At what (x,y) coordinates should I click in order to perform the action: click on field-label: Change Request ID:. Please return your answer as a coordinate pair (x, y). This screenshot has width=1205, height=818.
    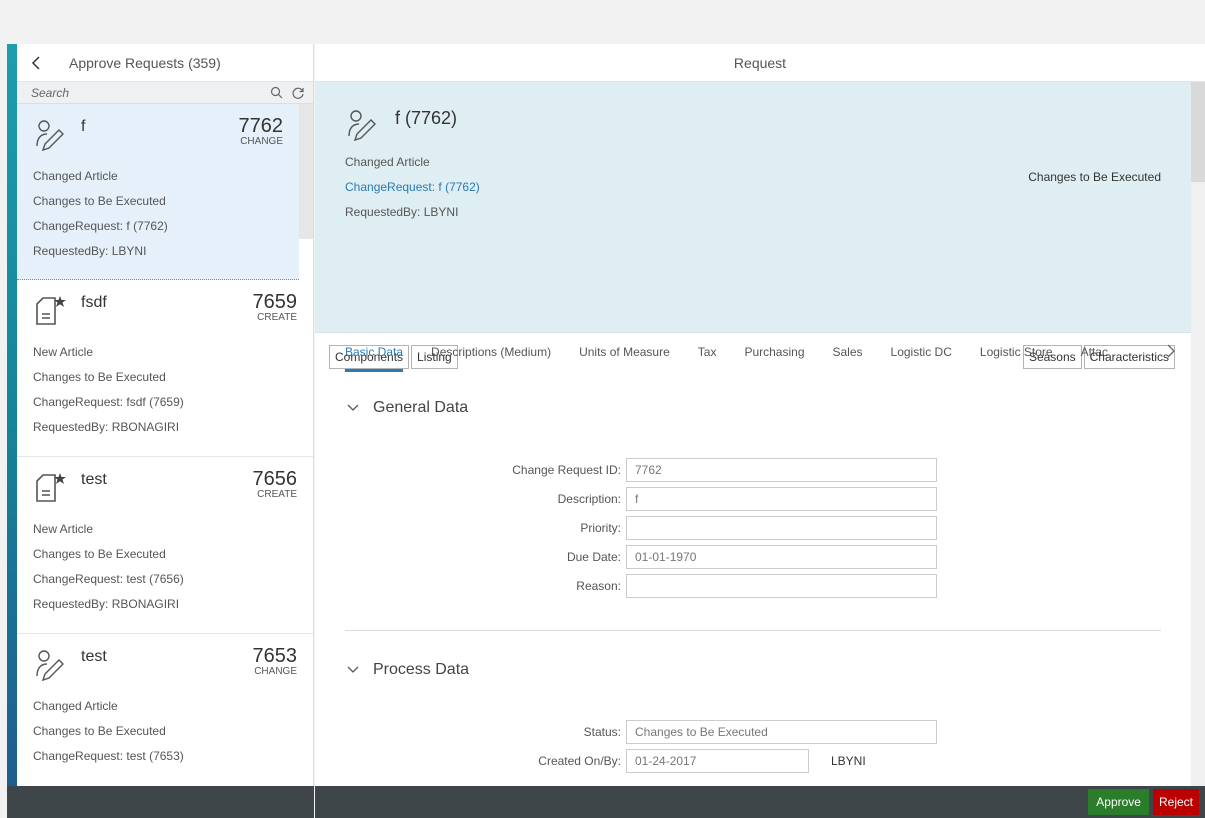
    Looking at the image, I should click on (566, 469).